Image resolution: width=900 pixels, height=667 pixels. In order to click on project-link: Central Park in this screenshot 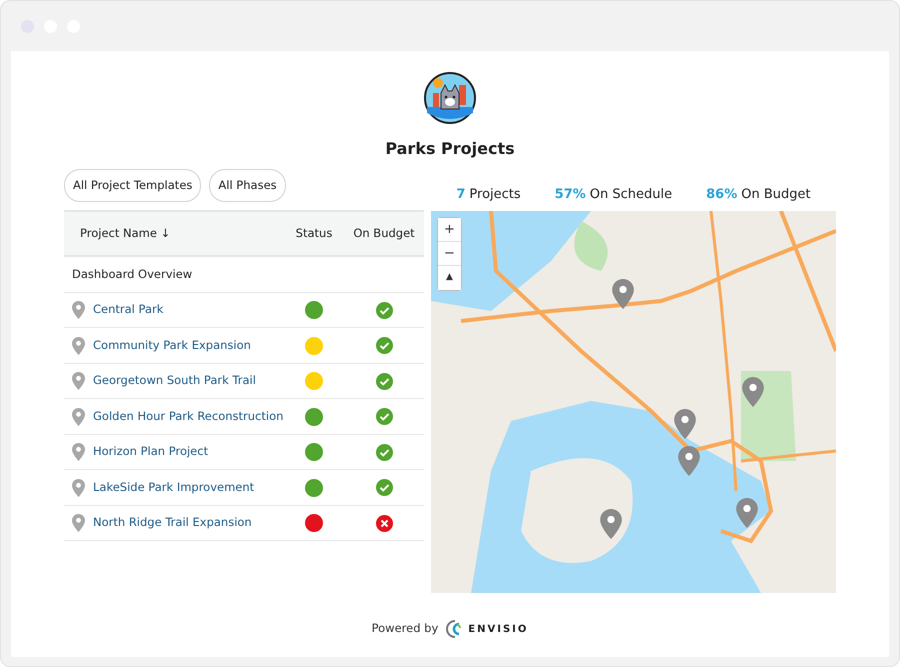, I will do `click(128, 310)`.